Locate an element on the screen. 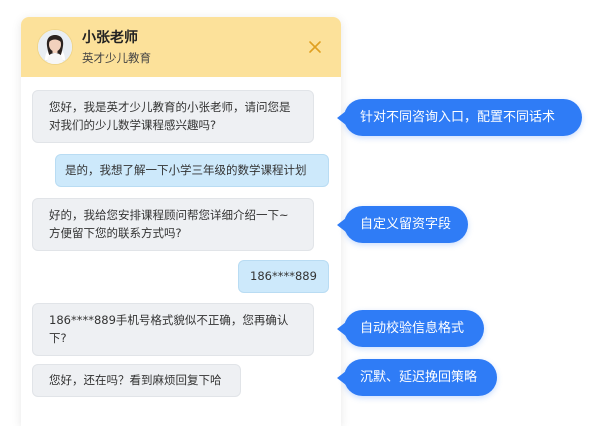 This screenshot has width=598, height=426. agent-message: 186****889手机号格式貌似不正确，您再确认 下? is located at coordinates (173, 329).